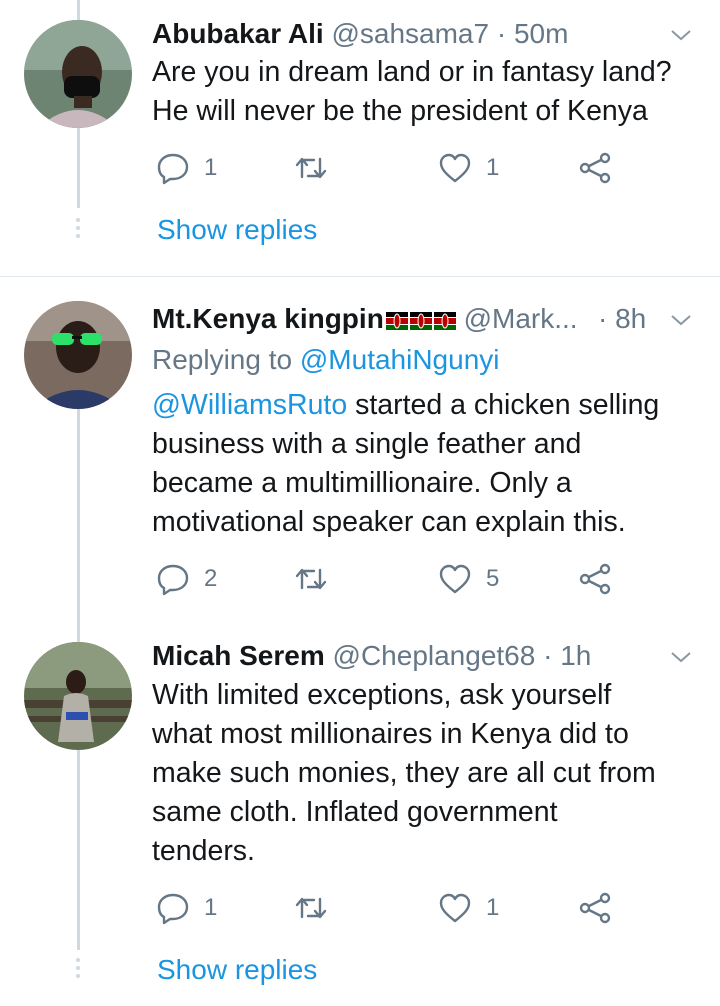 This screenshot has height=1006, width=720. I want to click on replying-to: Replying to @MutahiNgunyi, so click(326, 360).